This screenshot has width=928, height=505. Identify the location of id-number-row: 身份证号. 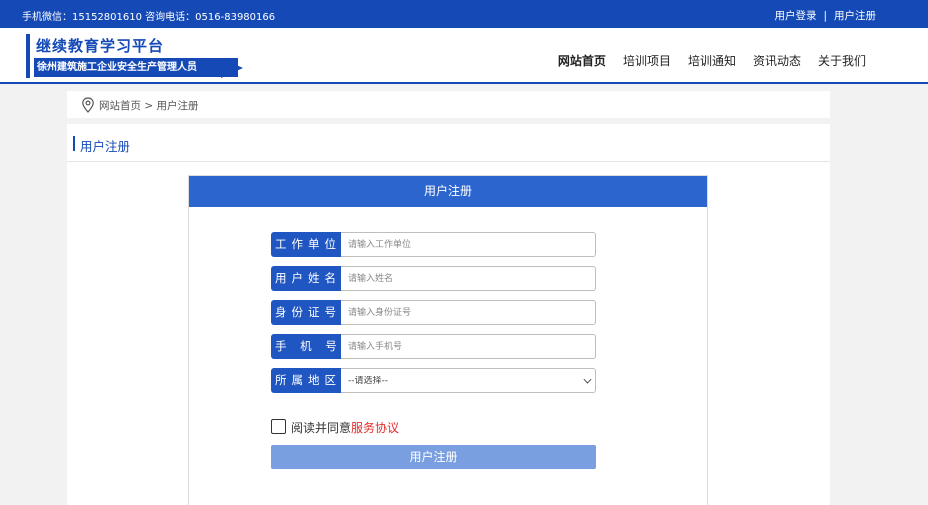
(433, 312).